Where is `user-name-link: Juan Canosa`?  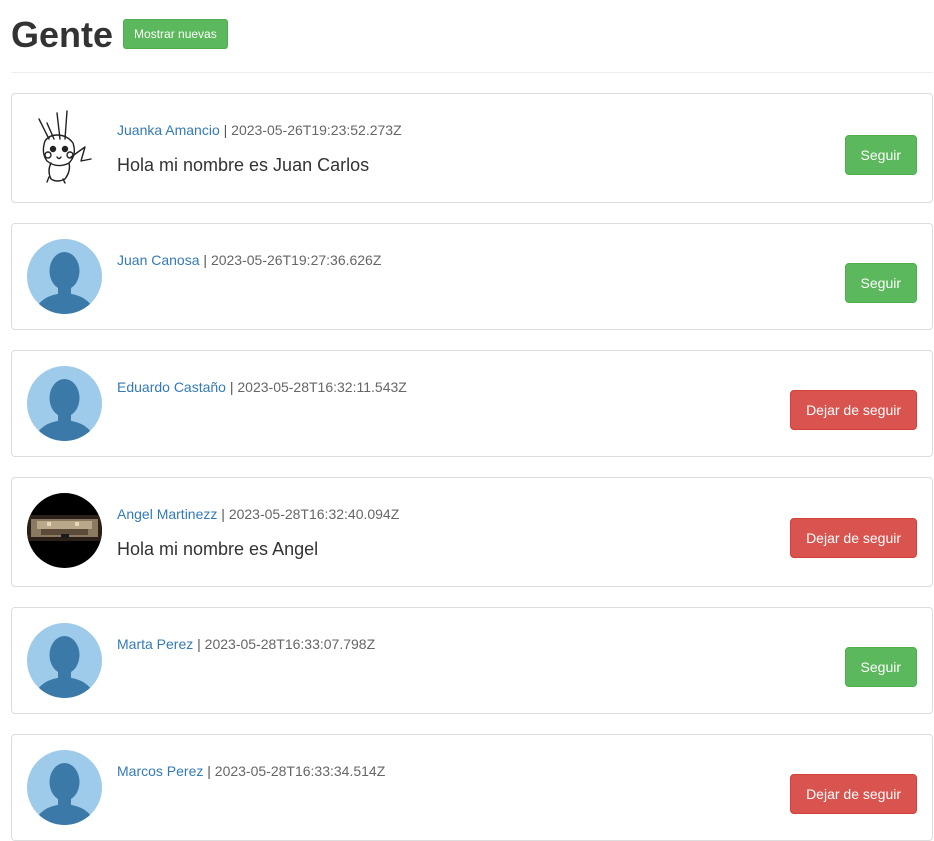
user-name-link: Juan Canosa is located at coordinates (158, 260).